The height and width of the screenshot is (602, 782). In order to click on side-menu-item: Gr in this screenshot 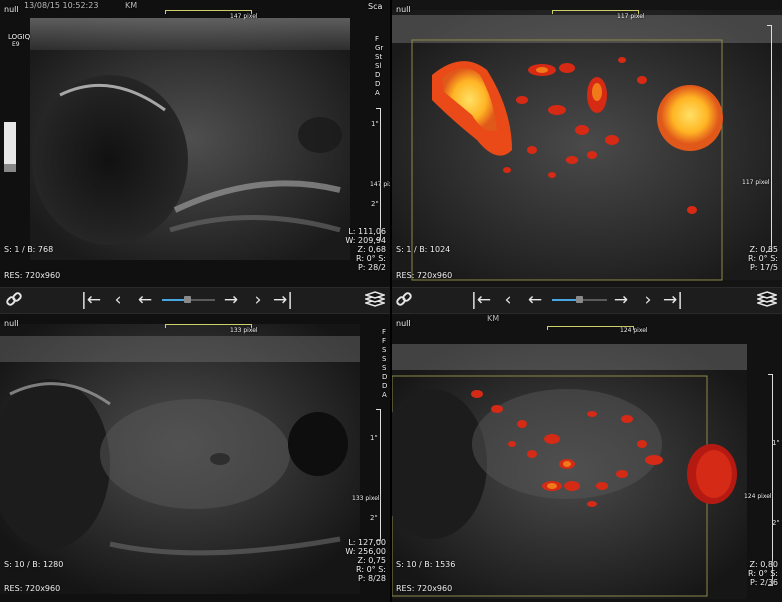, I will do `click(379, 48)`.